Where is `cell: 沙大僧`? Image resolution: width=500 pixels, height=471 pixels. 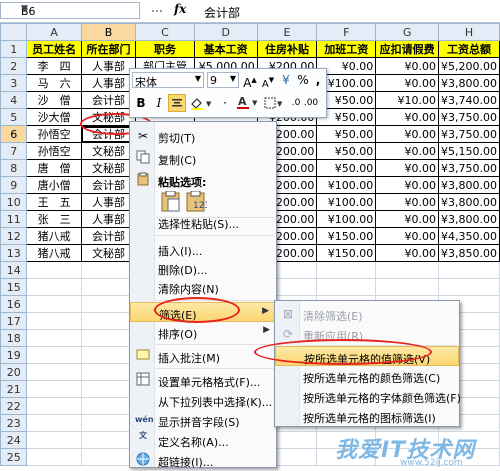
cell: 沙大僧 is located at coordinates (54, 117).